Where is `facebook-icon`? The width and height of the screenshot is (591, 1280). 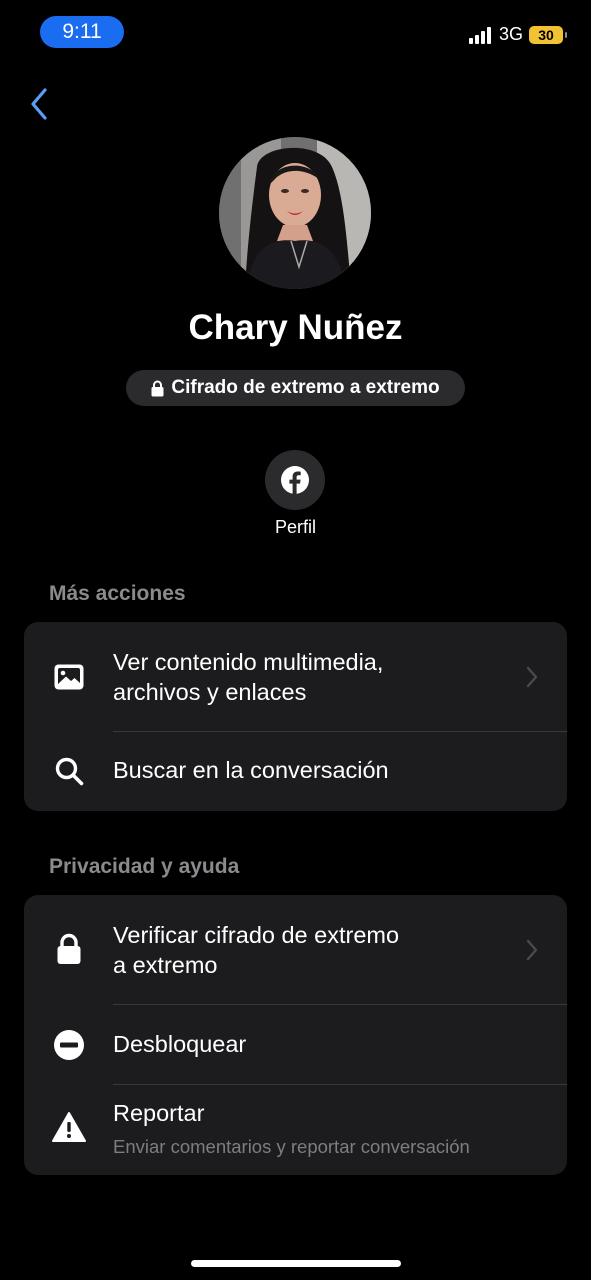
facebook-icon is located at coordinates (295, 480).